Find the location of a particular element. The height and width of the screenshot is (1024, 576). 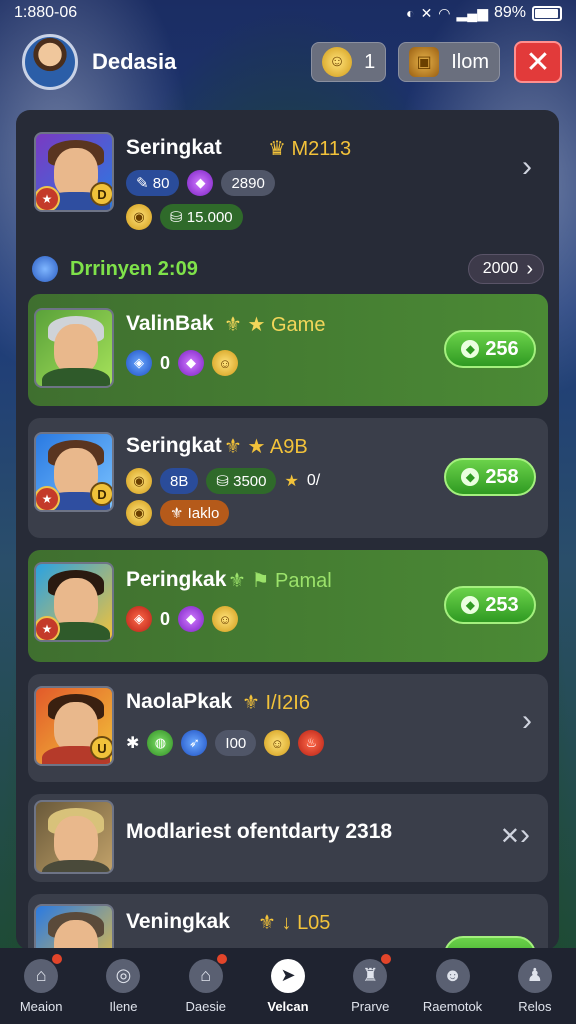

player-tag: ⚜ I/I2I6 is located at coordinates (276, 703).